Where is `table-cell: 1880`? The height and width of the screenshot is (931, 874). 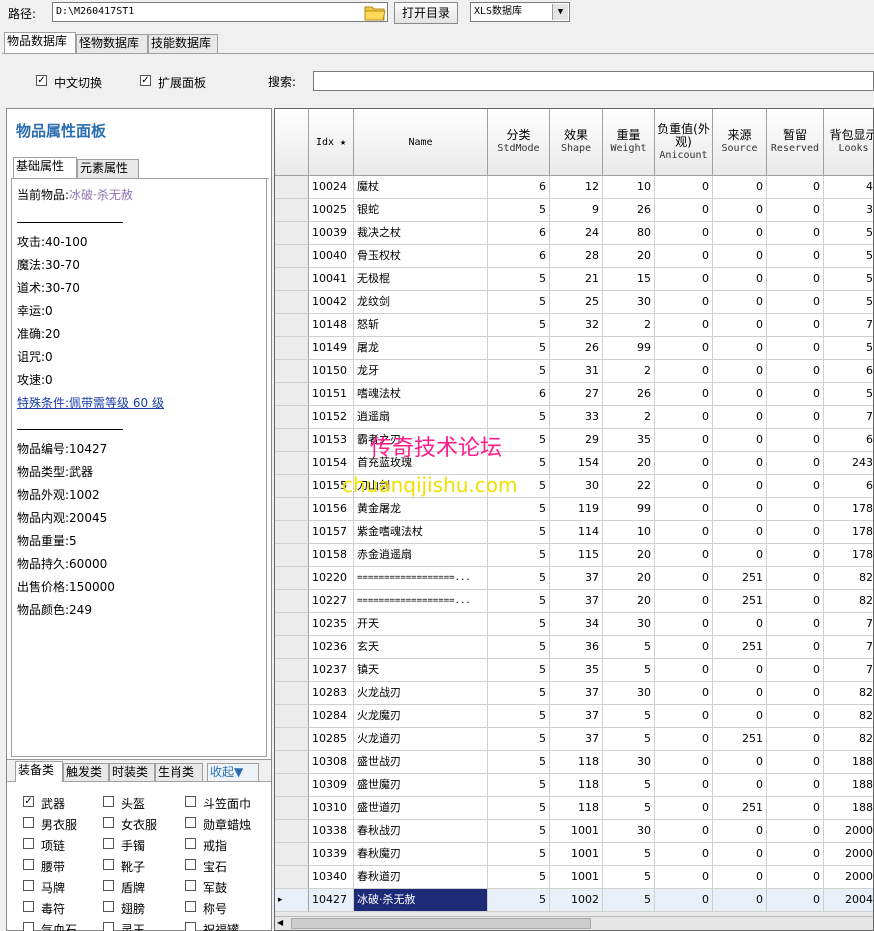
table-cell: 1880 is located at coordinates (848, 785).